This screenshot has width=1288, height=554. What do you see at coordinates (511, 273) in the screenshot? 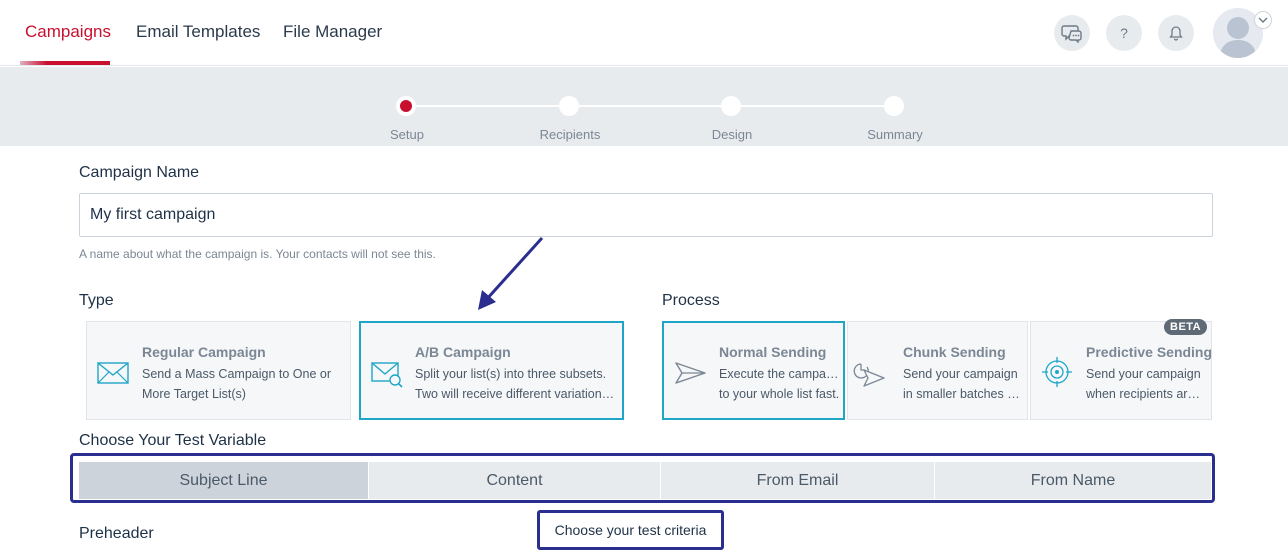
I see `annotation-arrow-icon` at bounding box center [511, 273].